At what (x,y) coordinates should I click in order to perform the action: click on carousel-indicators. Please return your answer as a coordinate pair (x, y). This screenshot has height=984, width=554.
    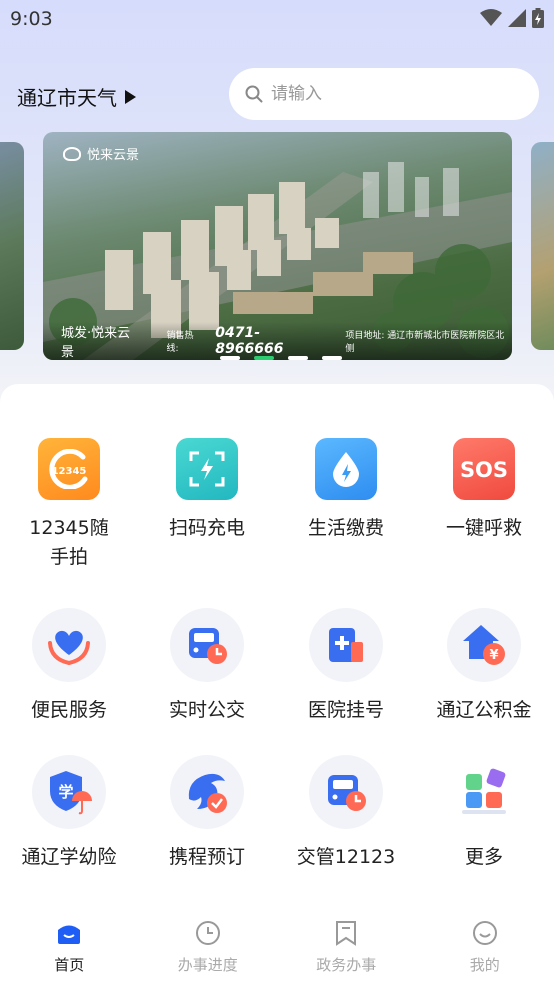
    Looking at the image, I should click on (281, 358).